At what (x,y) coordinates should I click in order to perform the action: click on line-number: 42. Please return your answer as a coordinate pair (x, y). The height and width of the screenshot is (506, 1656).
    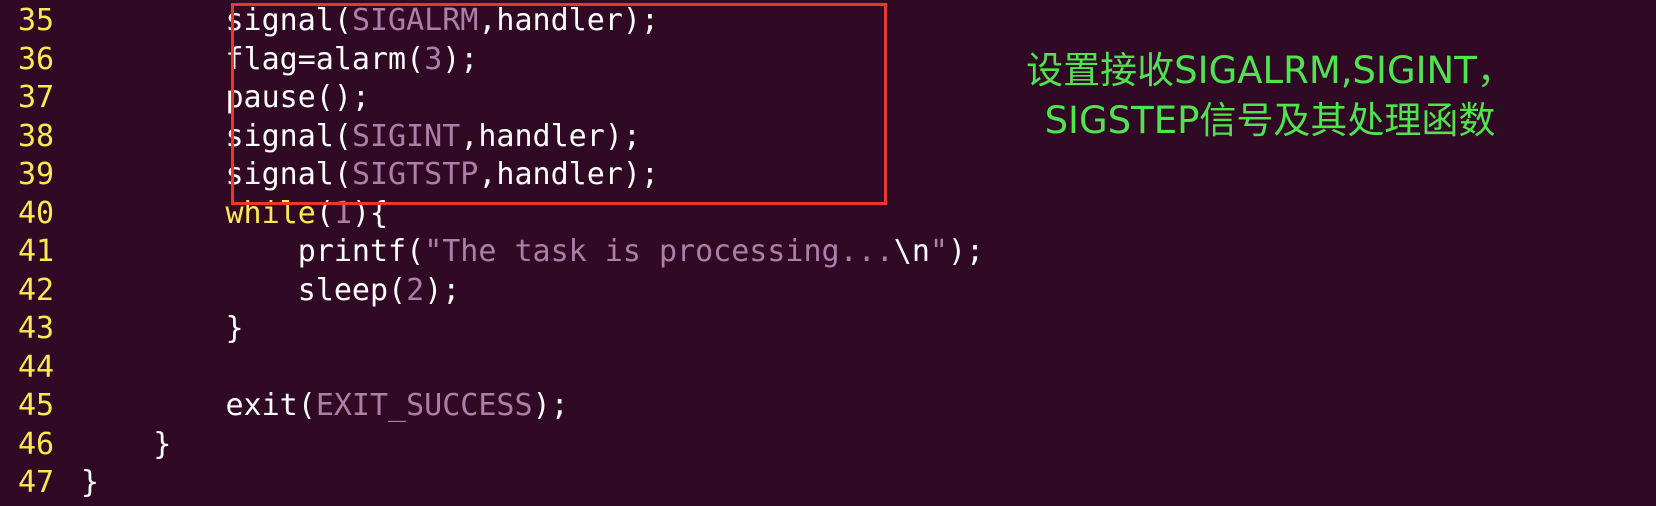
    Looking at the image, I should click on (36, 290).